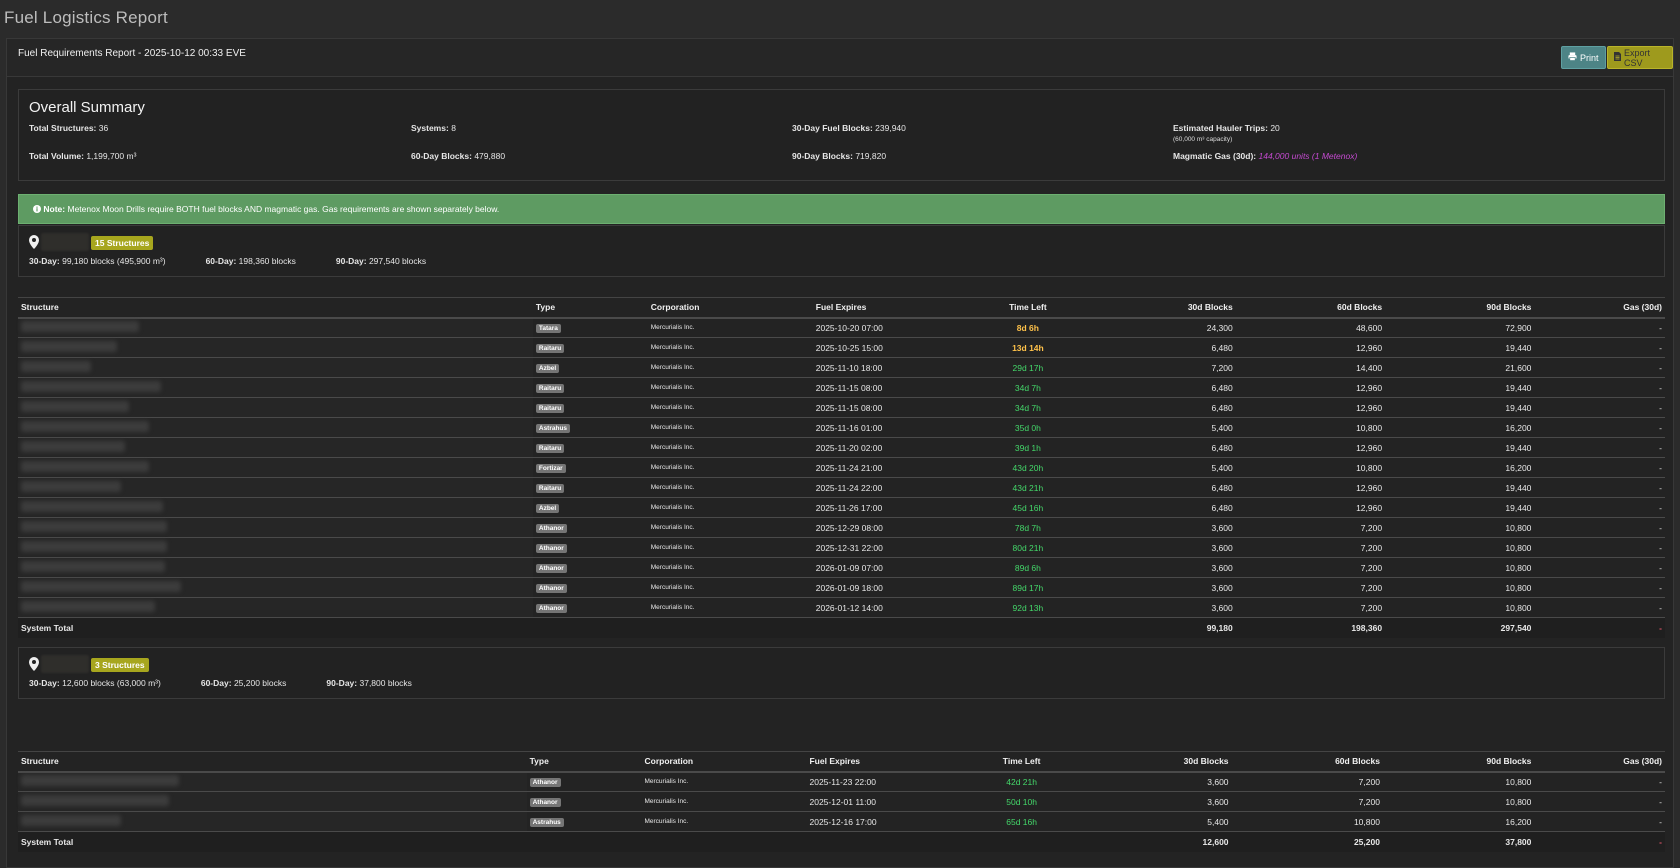 Image resolution: width=1680 pixels, height=868 pixels. I want to click on structure-count-badge: 15 Structures, so click(122, 243).